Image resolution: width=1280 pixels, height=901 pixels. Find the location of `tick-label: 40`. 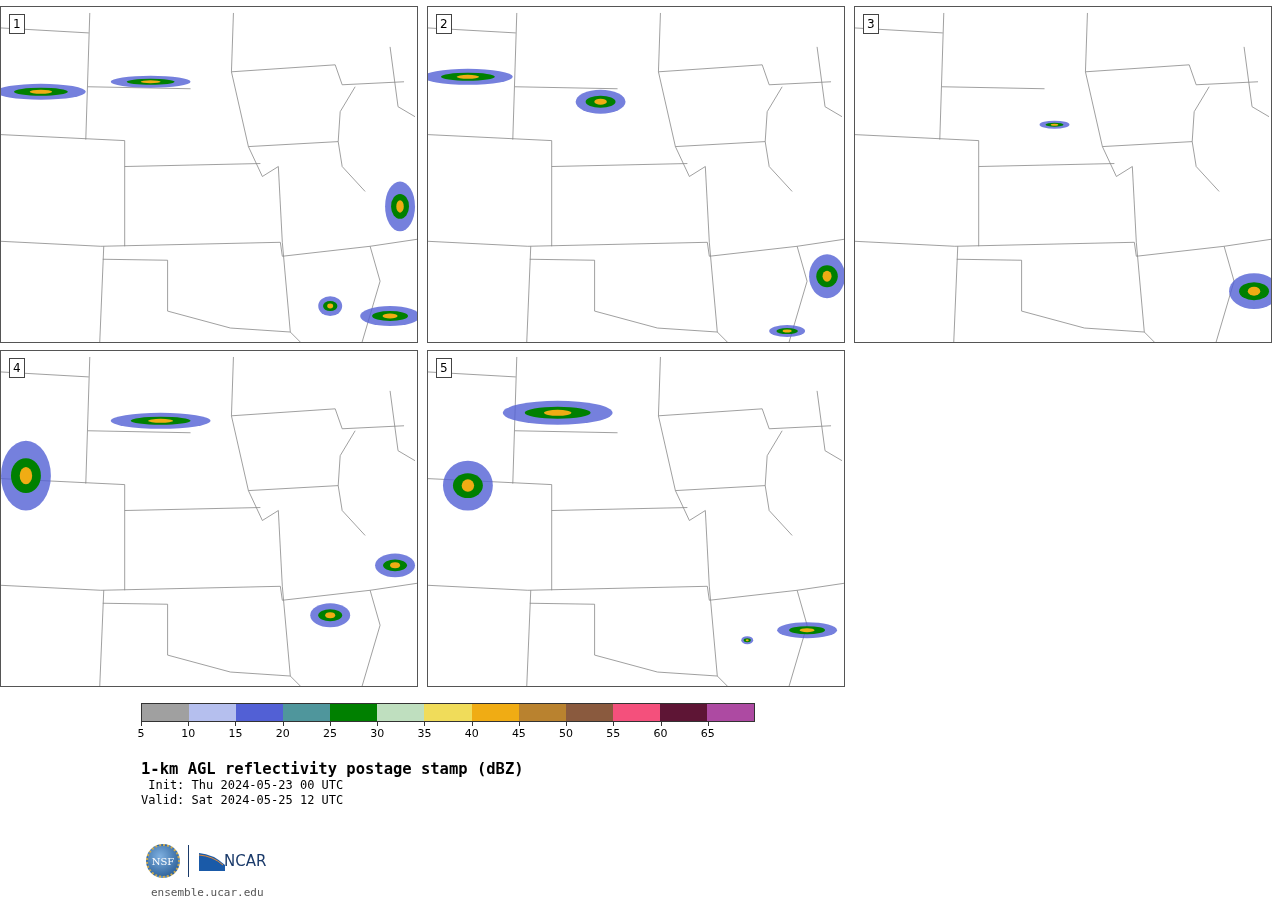

tick-label: 40 is located at coordinates (471, 733).